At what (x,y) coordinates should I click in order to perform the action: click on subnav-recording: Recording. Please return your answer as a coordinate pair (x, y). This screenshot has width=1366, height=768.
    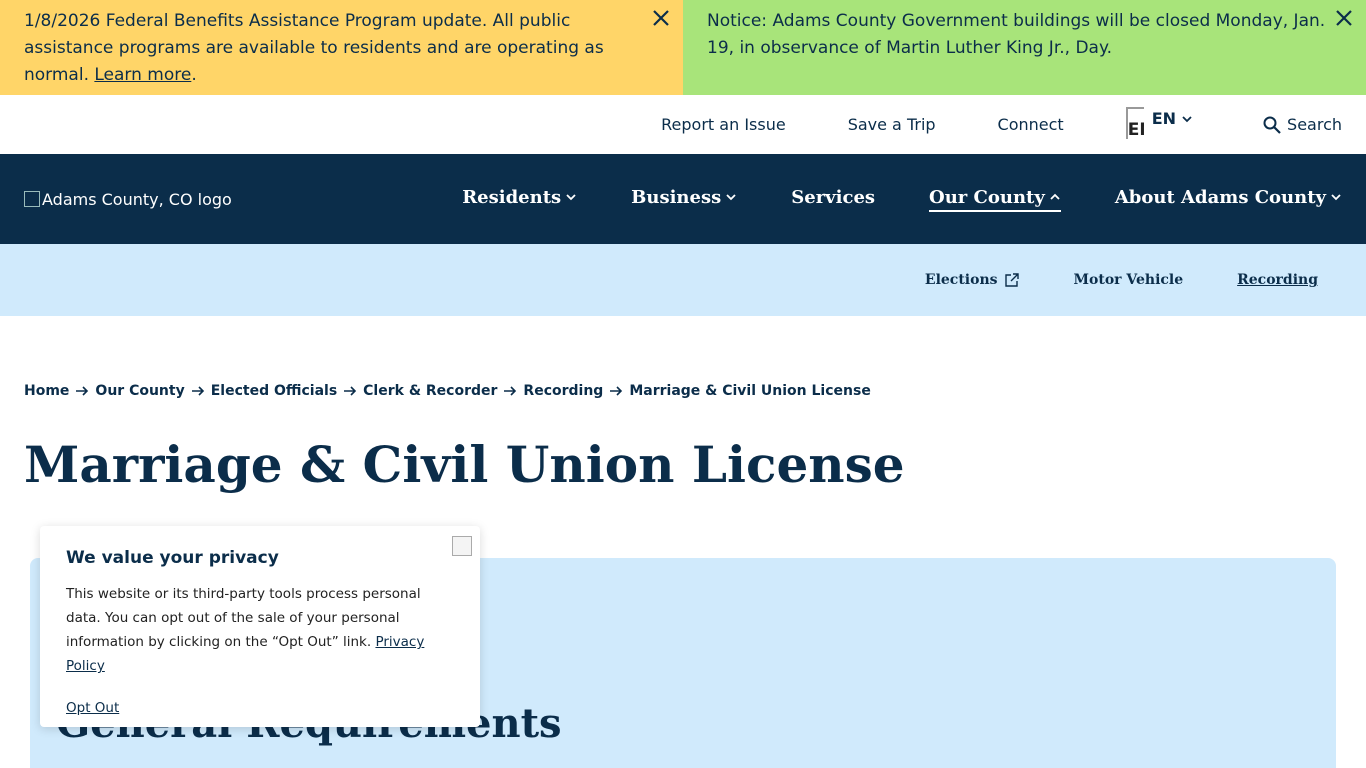
    Looking at the image, I should click on (1277, 280).